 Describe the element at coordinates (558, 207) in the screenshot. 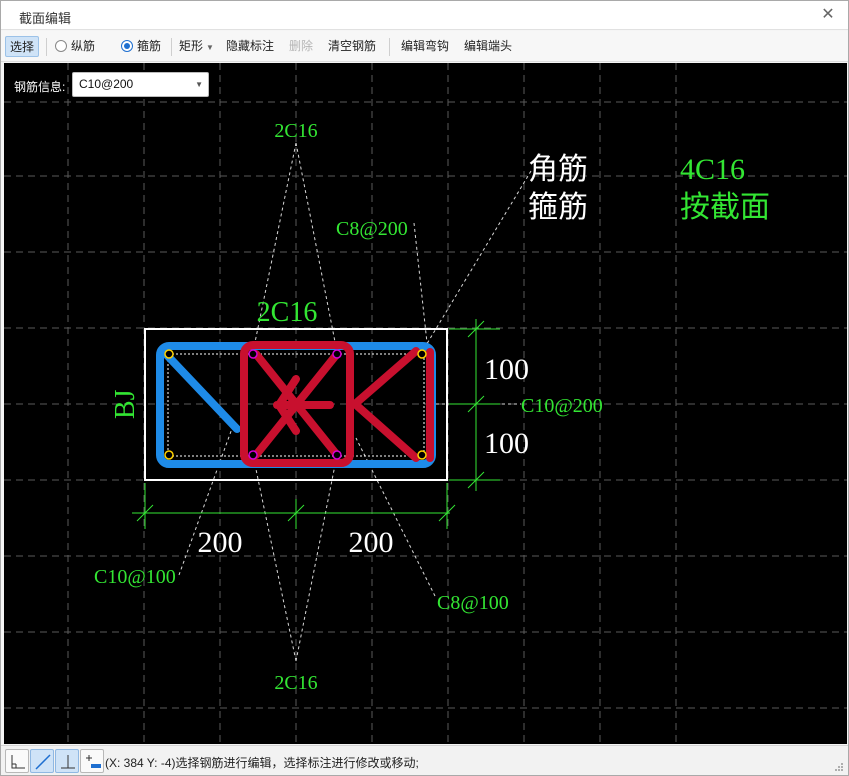

I see `stirrup-label-text: 箍筋` at that location.